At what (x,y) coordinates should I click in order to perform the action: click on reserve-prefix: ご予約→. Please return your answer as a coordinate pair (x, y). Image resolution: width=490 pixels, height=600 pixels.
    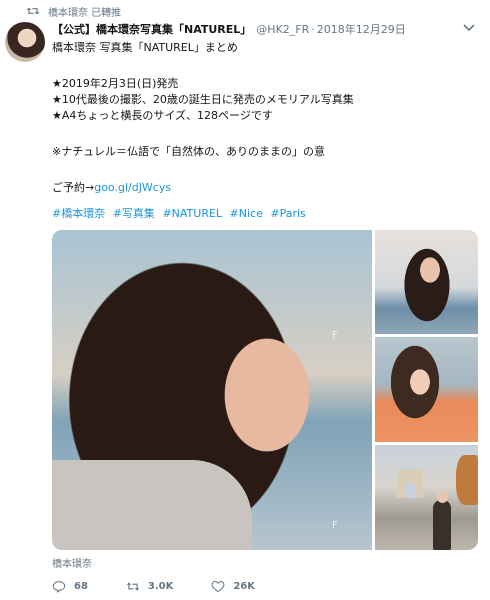
    Looking at the image, I should click on (73, 187).